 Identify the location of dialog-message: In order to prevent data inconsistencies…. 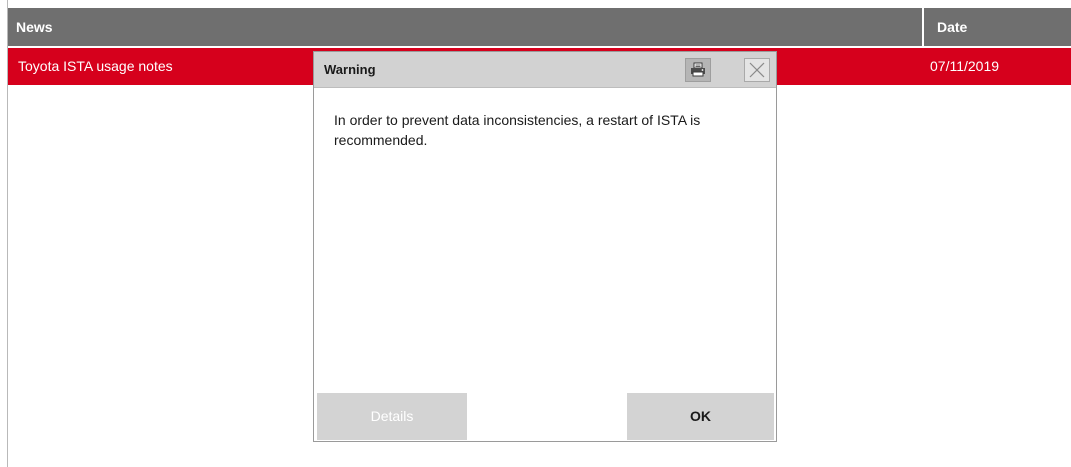
(517, 130).